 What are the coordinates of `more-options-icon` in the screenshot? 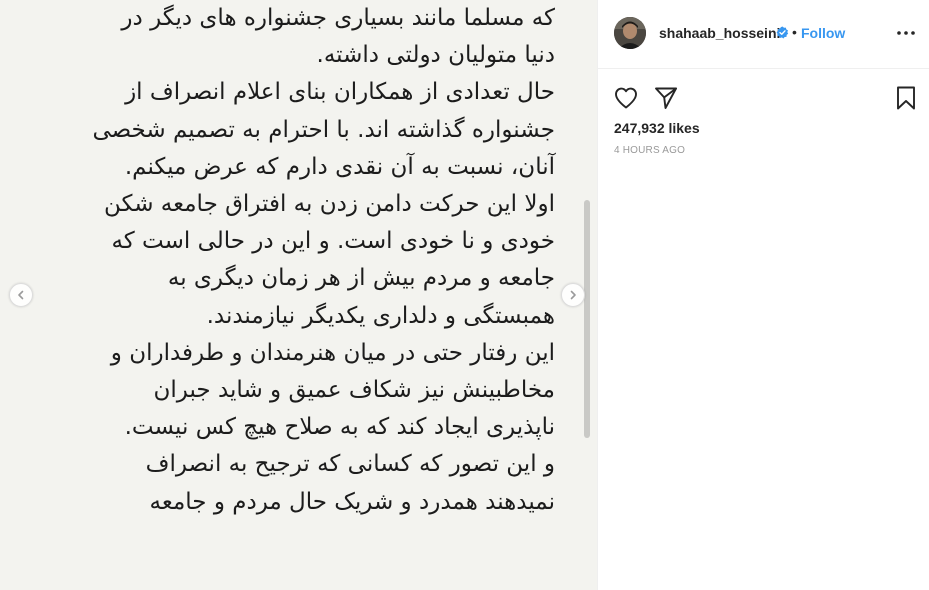 It's located at (906, 33).